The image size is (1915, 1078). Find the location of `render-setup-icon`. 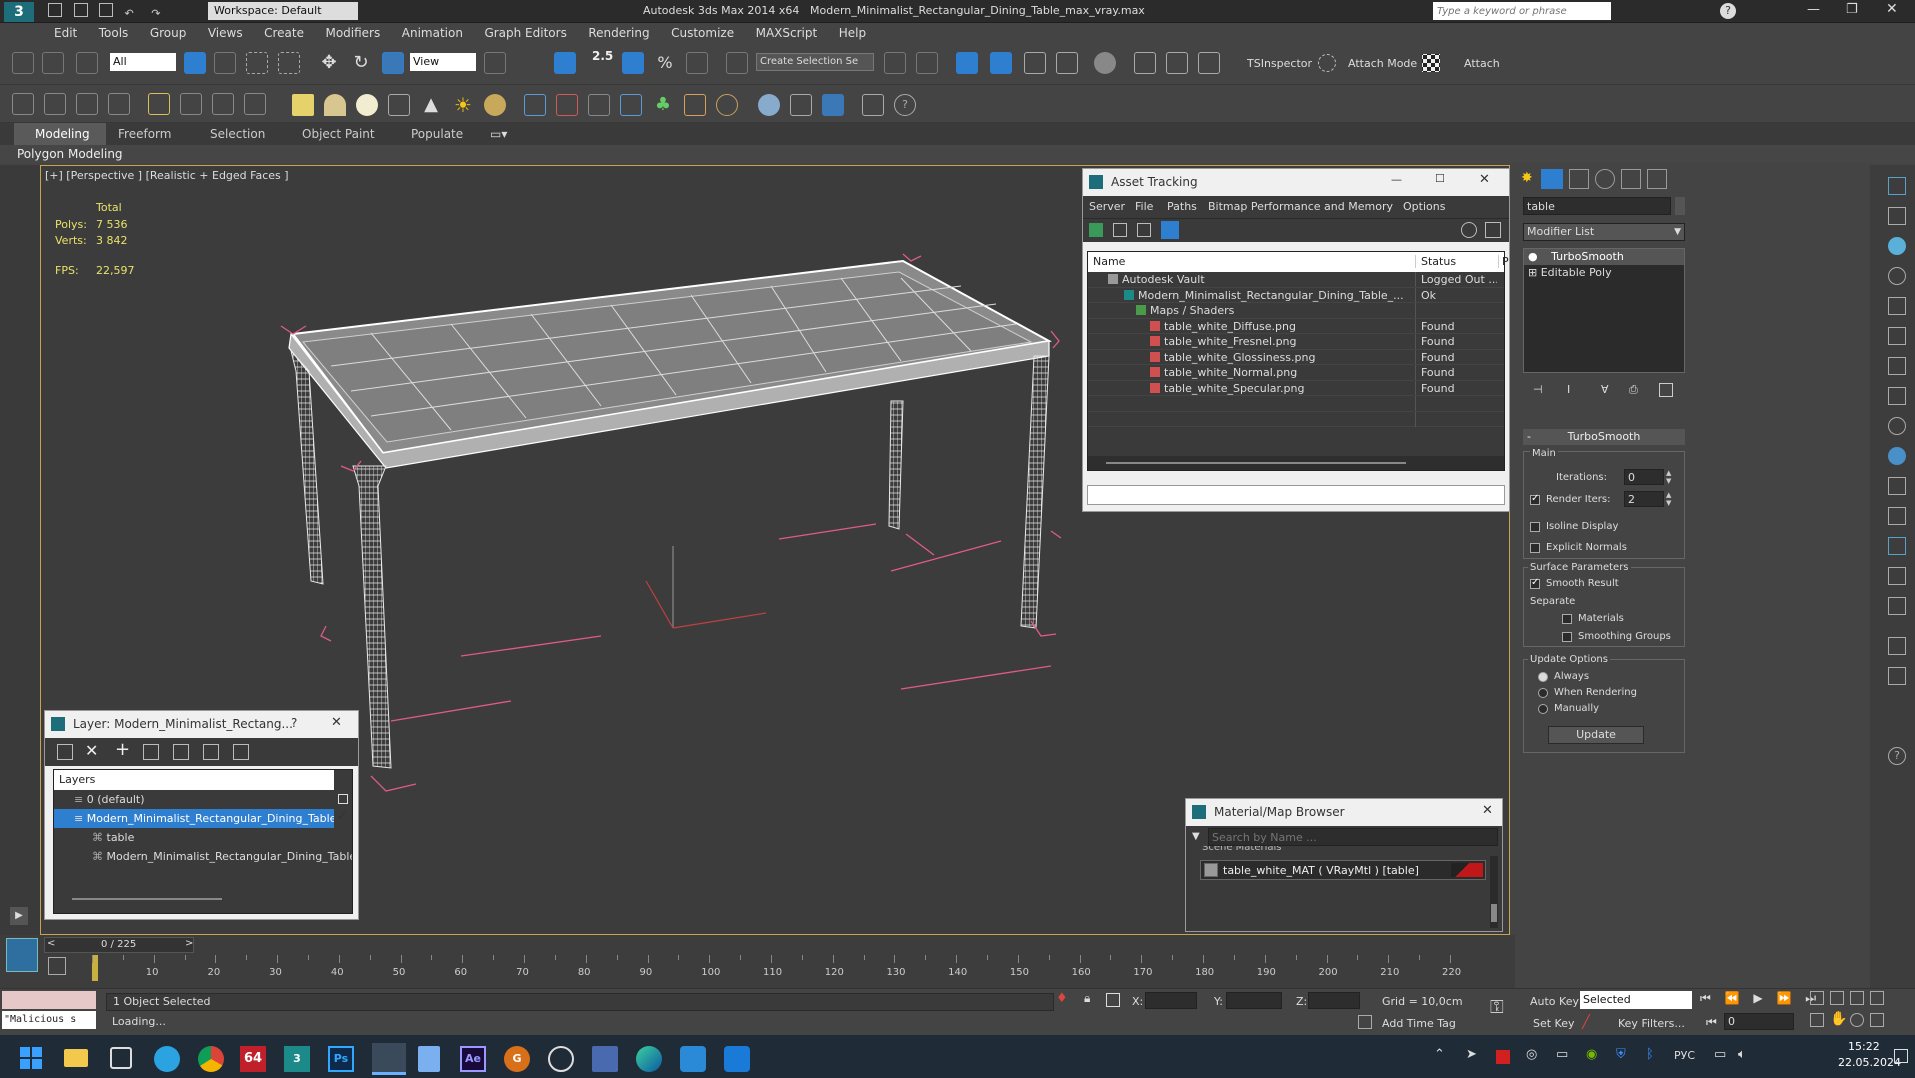

render-setup-icon is located at coordinates (1145, 63).